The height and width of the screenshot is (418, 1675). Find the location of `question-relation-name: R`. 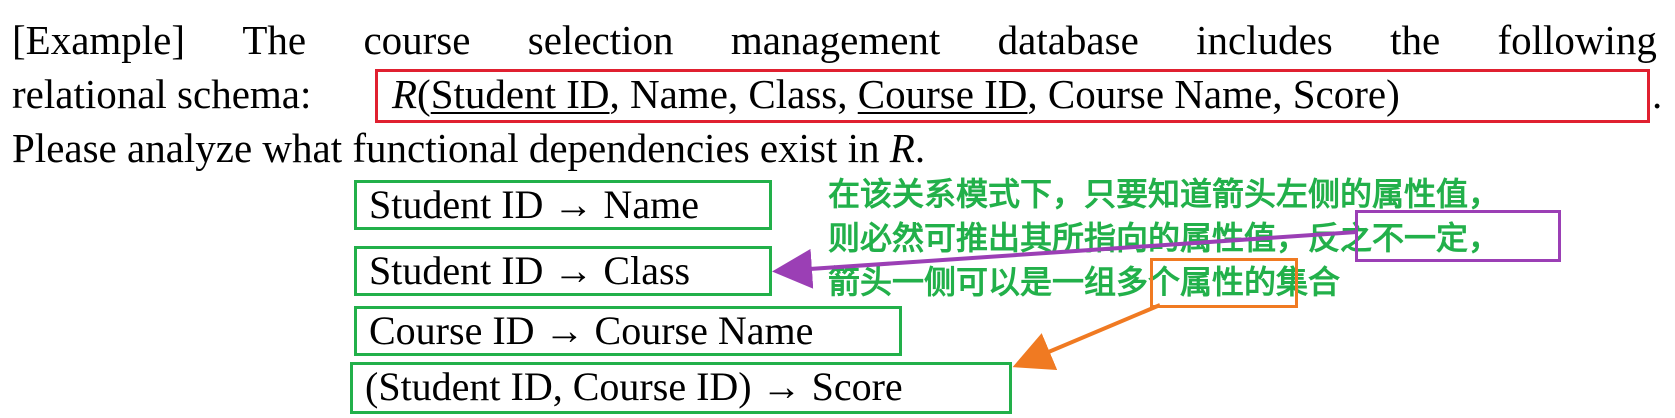

question-relation-name: R is located at coordinates (902, 148).